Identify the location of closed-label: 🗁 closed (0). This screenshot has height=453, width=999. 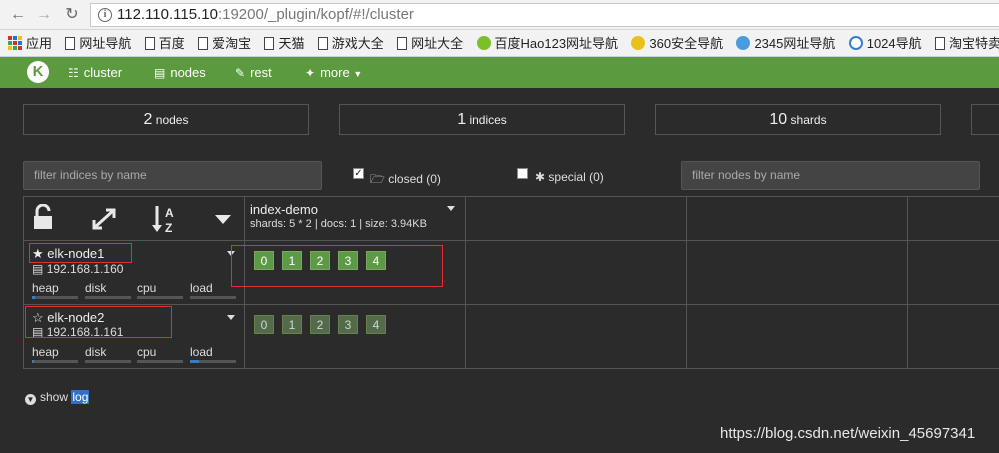
(405, 179).